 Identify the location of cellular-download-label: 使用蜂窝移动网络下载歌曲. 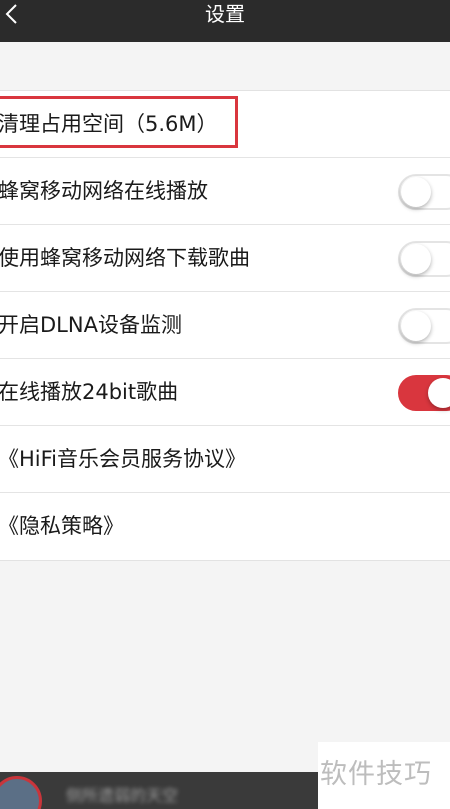
(125, 258).